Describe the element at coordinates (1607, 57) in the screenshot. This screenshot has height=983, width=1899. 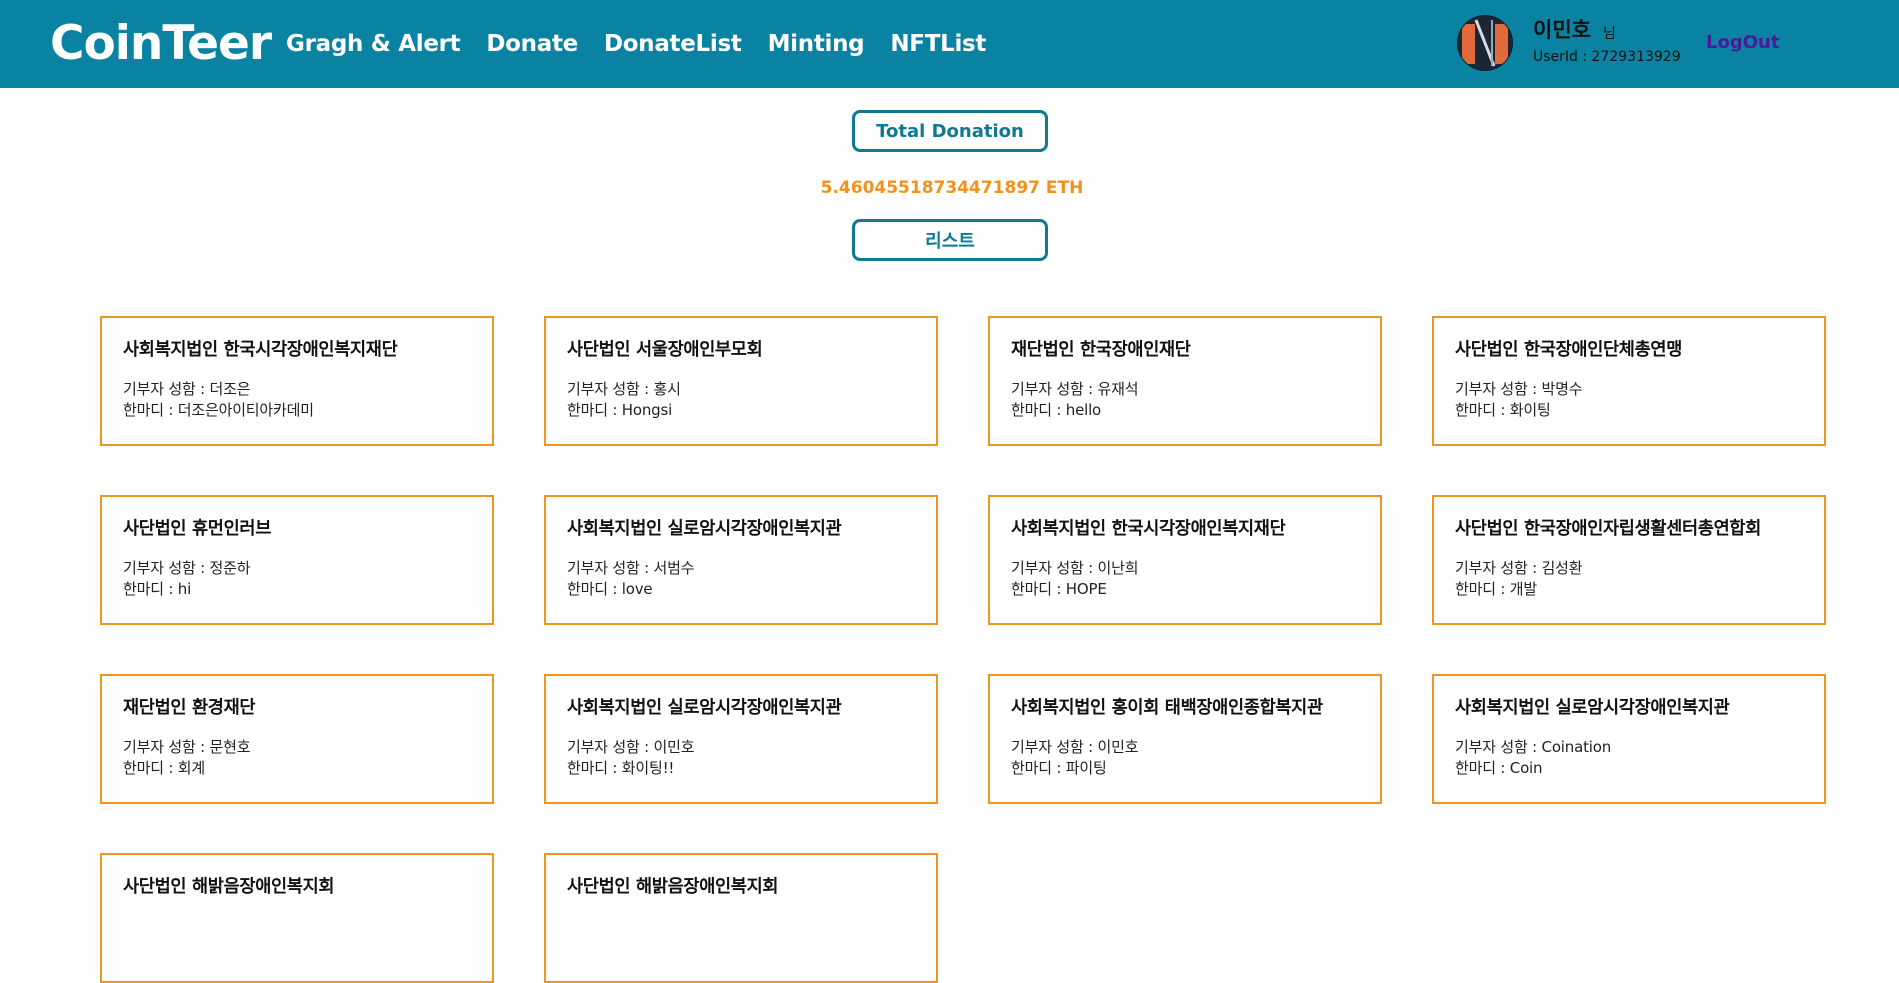
I see `user-id: UserId : 2729313929` at that location.